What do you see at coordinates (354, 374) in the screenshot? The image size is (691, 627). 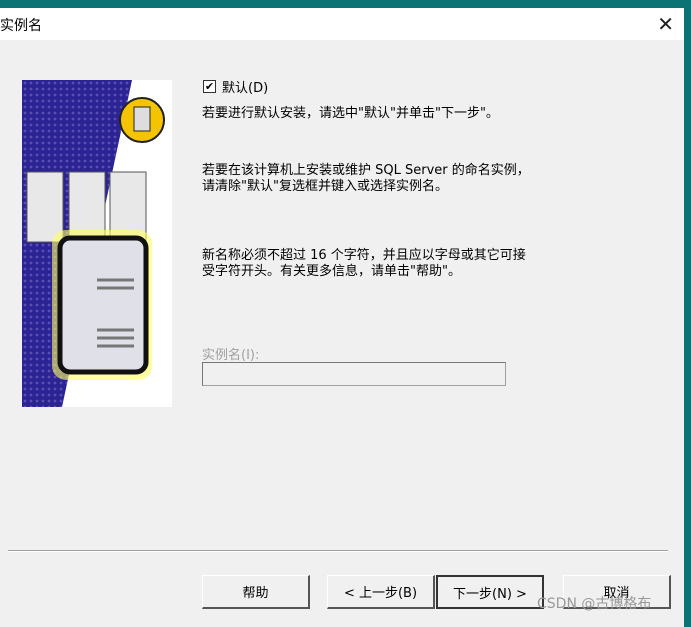 I see `instance-name-input` at bounding box center [354, 374].